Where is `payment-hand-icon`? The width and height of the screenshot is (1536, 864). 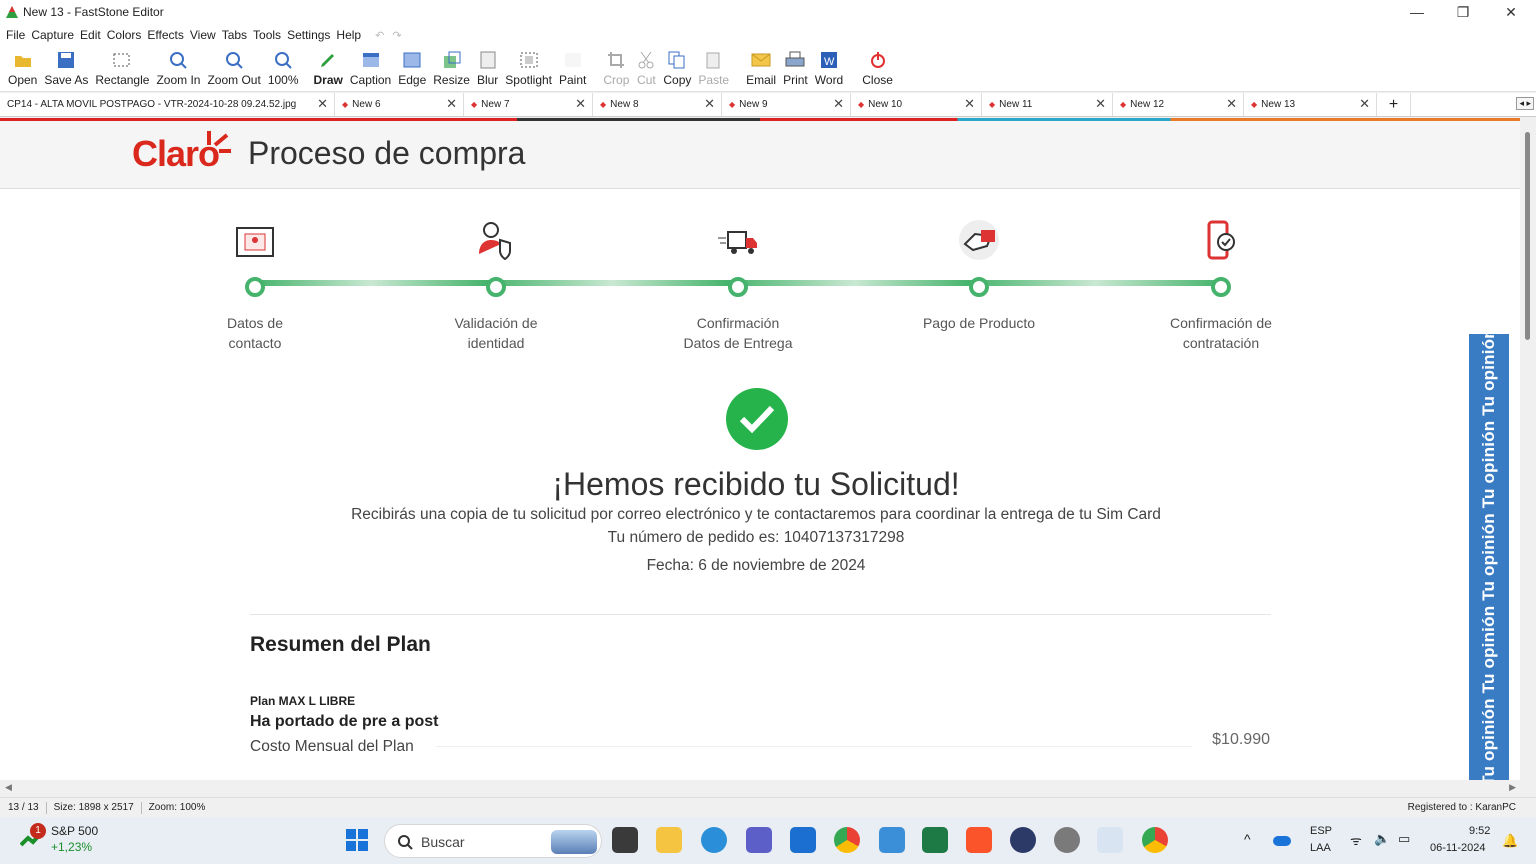 payment-hand-icon is located at coordinates (979, 240).